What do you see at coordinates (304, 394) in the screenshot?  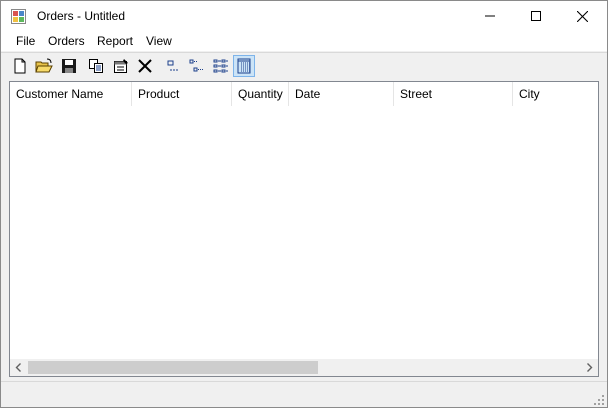 I see `status-bar` at bounding box center [304, 394].